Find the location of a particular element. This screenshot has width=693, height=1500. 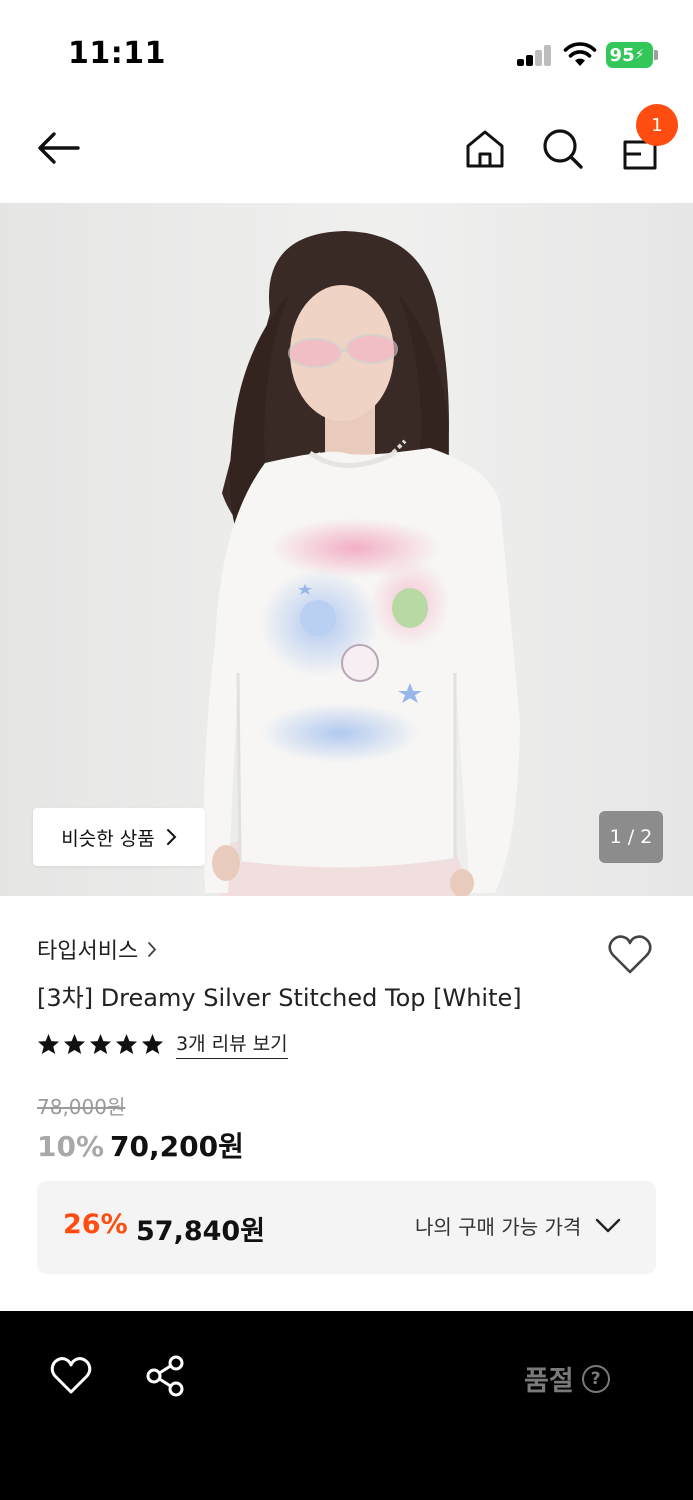

share-icon is located at coordinates (165, 1376).